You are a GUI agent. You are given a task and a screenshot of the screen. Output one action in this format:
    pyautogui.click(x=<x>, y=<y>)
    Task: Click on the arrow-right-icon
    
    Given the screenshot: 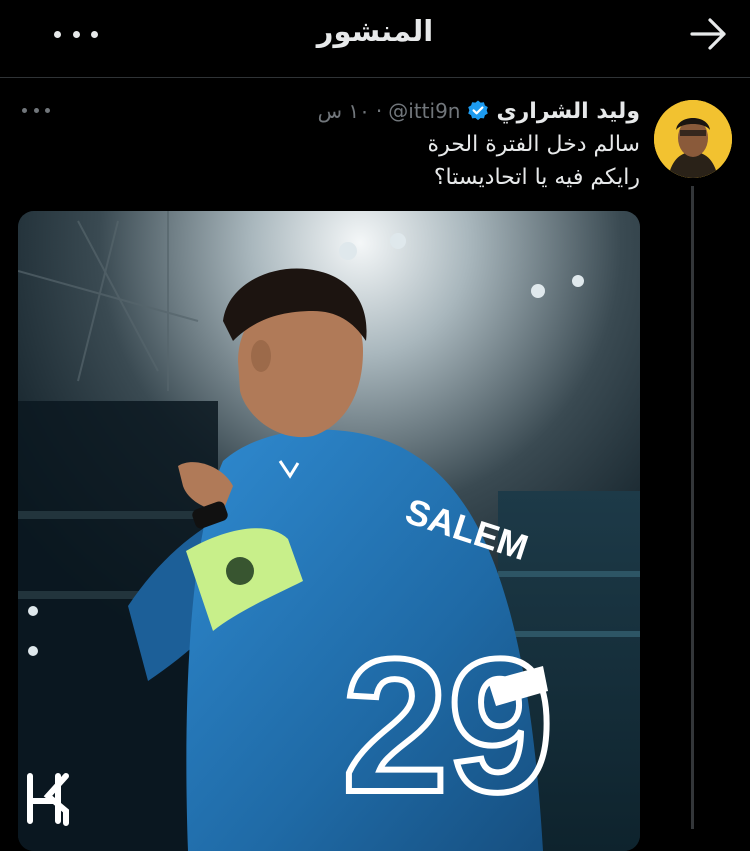 What is the action you would take?
    pyautogui.click(x=709, y=34)
    